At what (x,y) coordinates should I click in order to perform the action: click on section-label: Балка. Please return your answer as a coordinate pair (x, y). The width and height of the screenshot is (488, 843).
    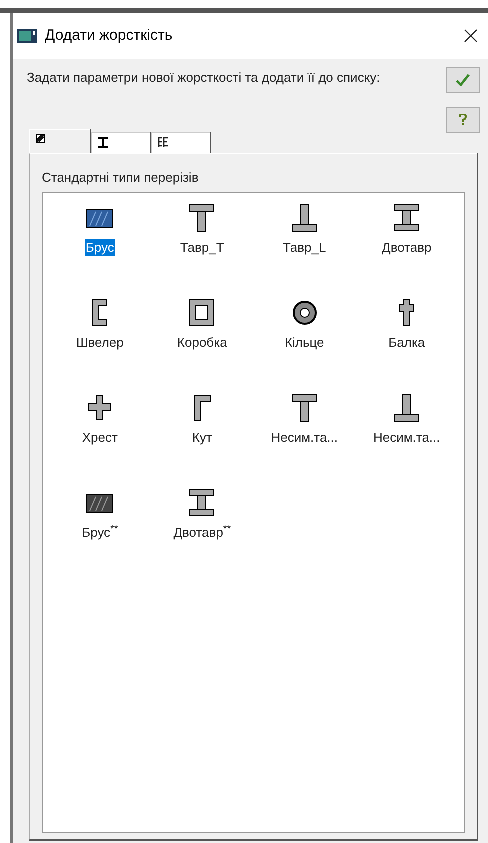
    Looking at the image, I should click on (407, 342).